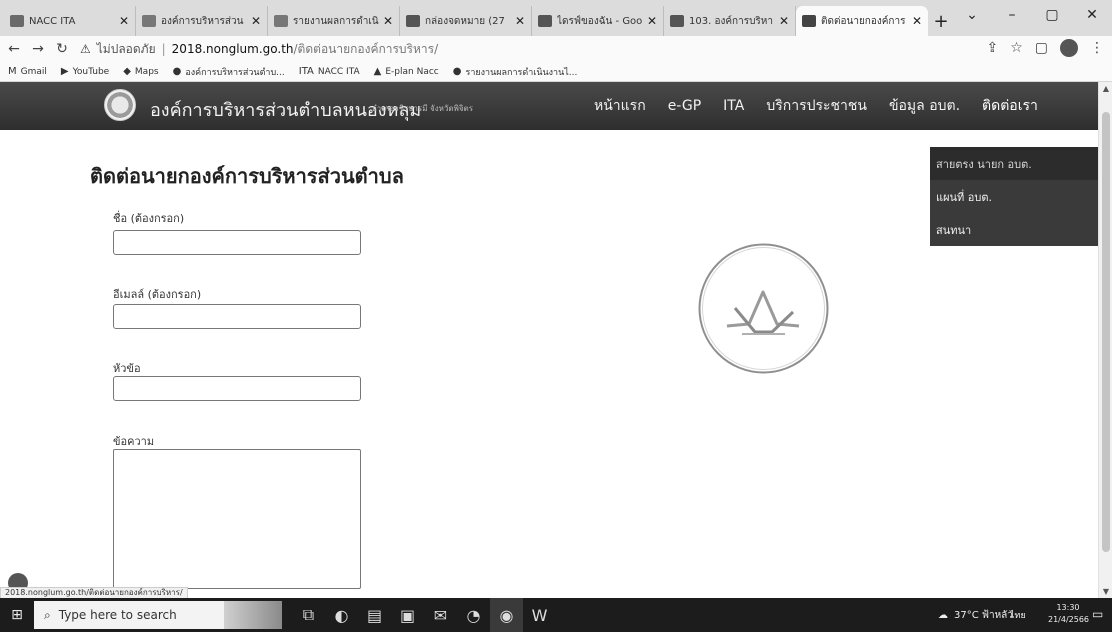 This screenshot has height=632, width=1112. What do you see at coordinates (1106, 332) in the screenshot?
I see `scrollbar-thumb` at bounding box center [1106, 332].